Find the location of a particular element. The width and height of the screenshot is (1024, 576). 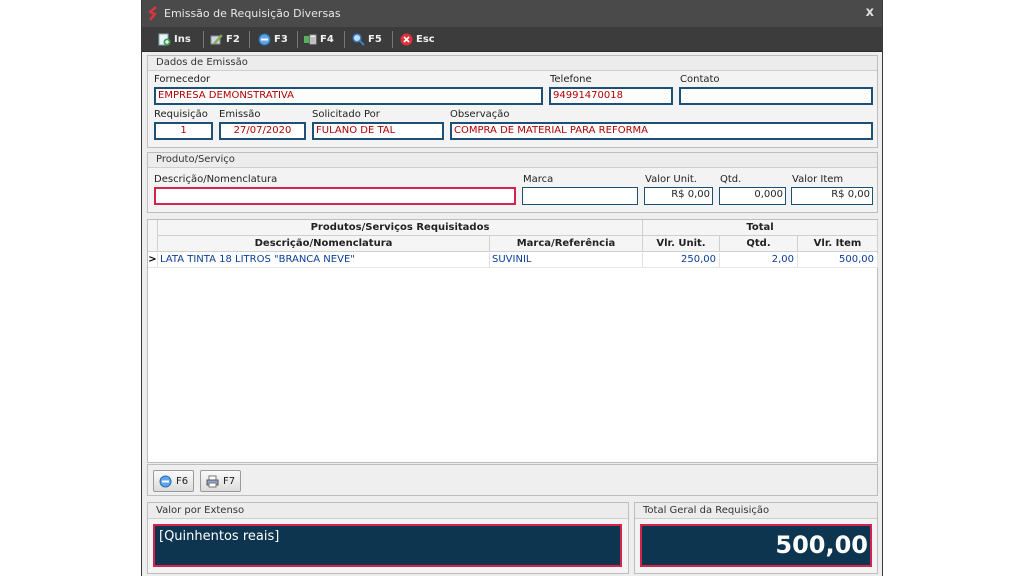

close-icon: x is located at coordinates (870, 12).